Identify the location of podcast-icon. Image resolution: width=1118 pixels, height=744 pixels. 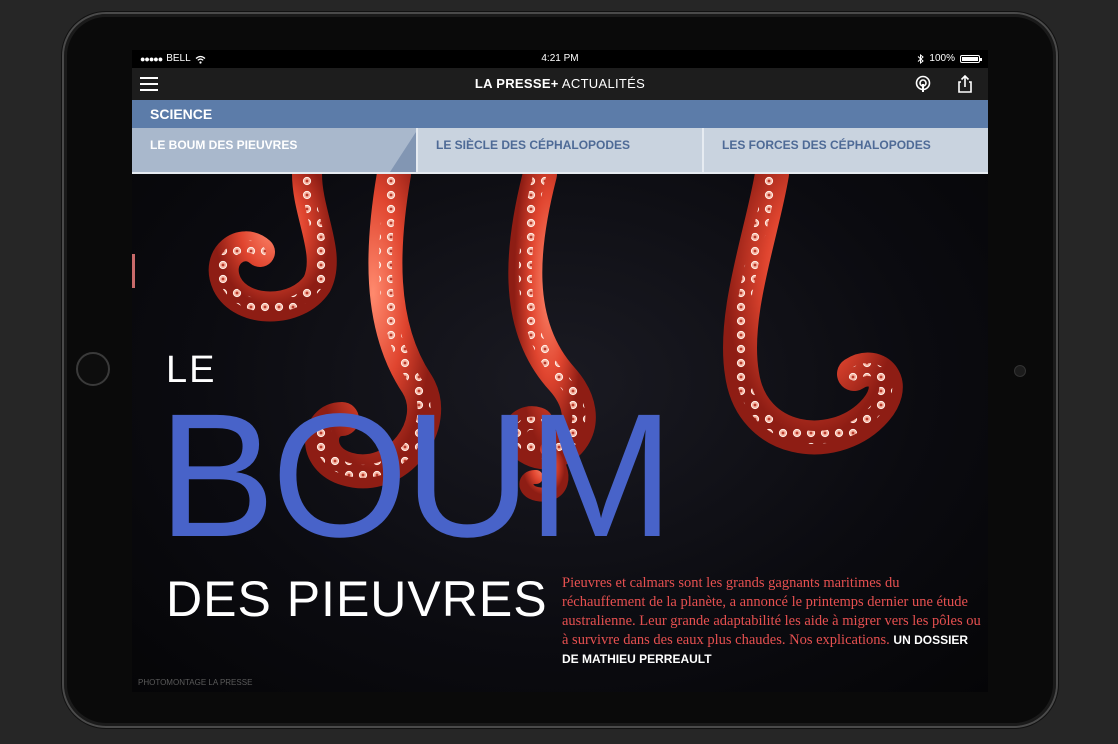
(923, 84).